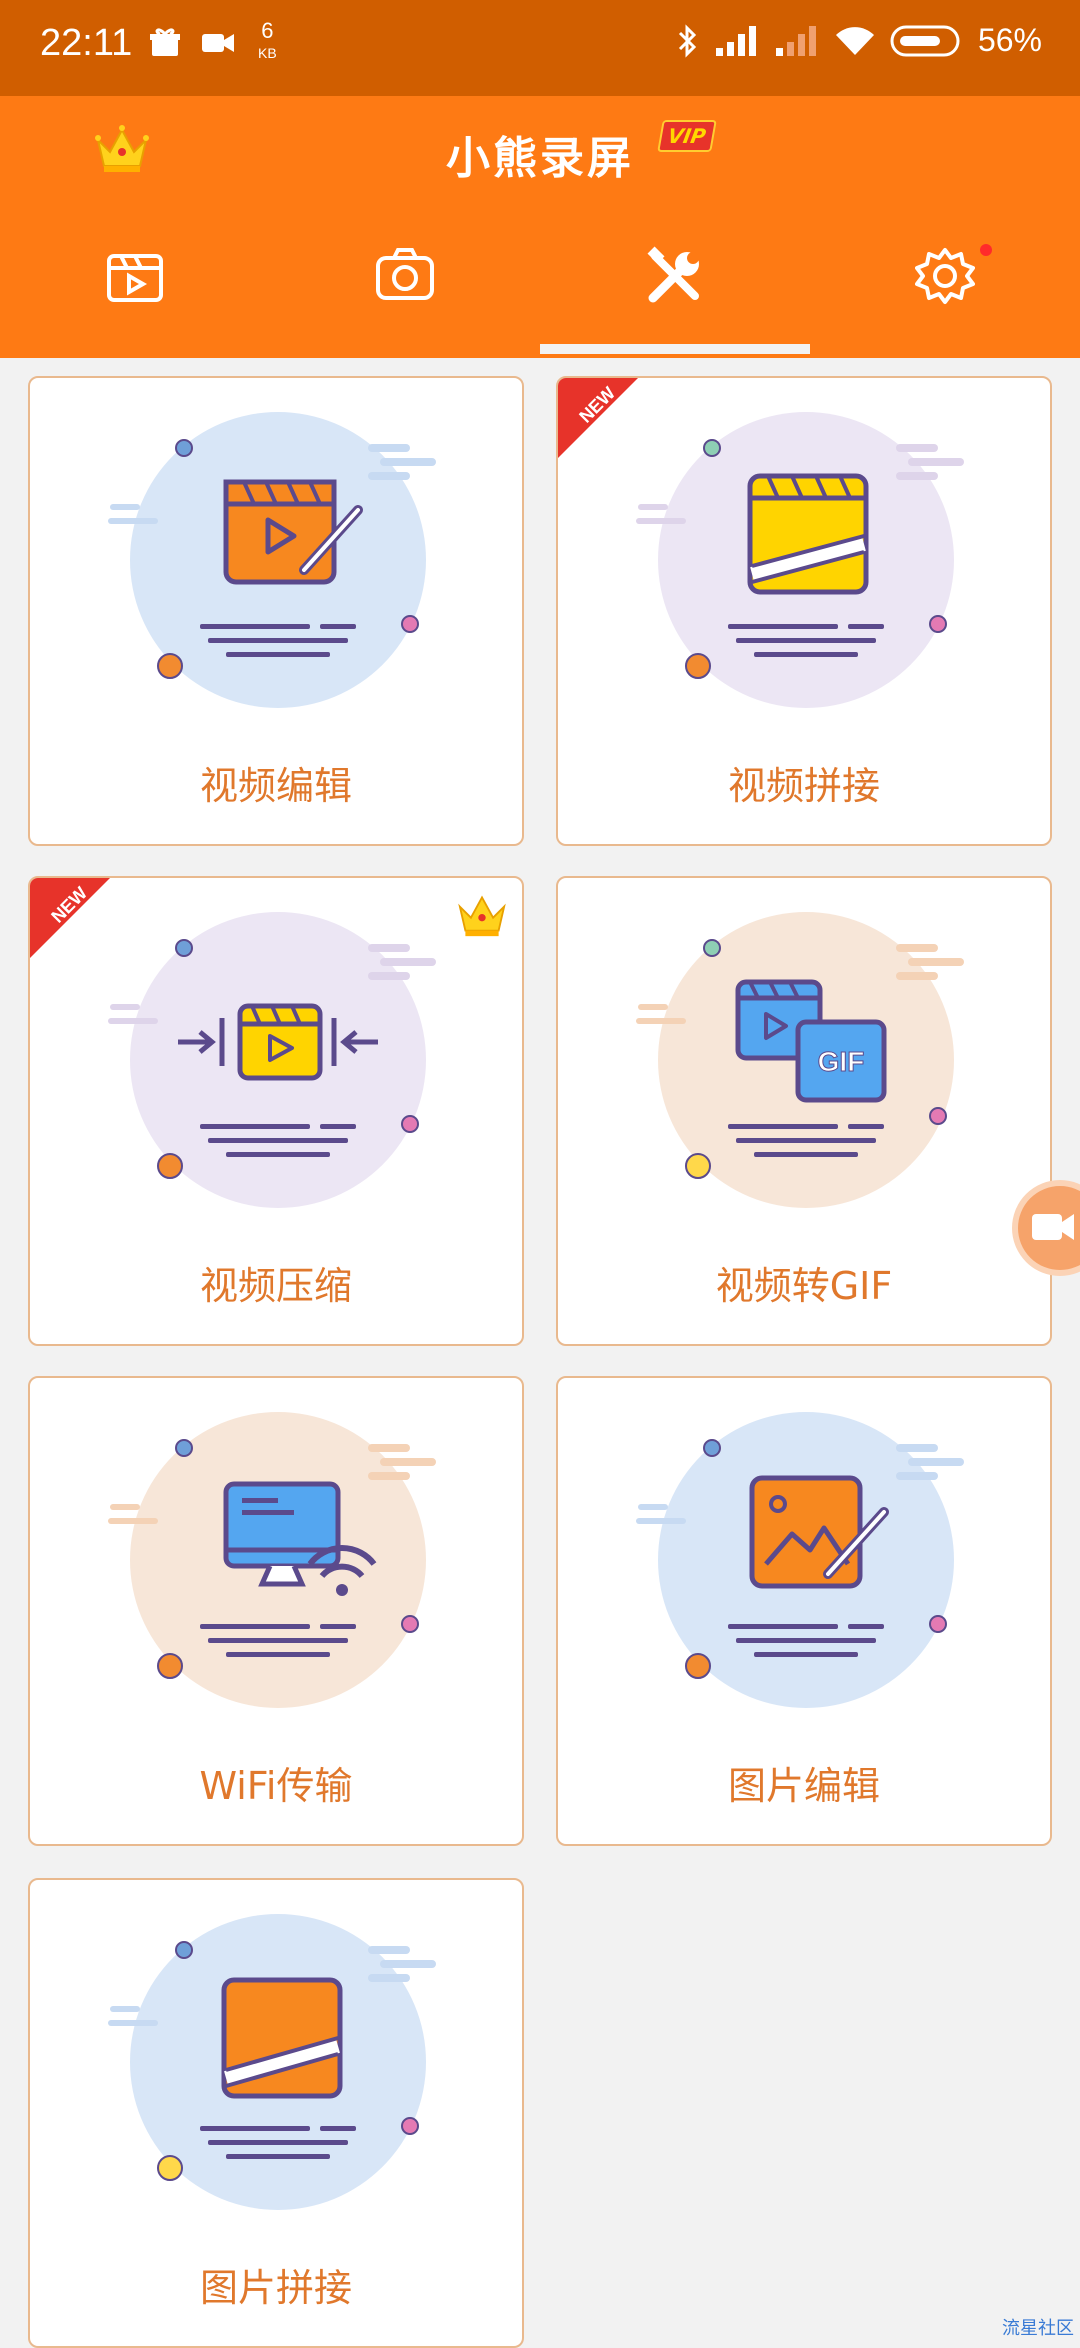 This screenshot has width=1080, height=2348. I want to click on tool-label: 视频编辑, so click(275, 786).